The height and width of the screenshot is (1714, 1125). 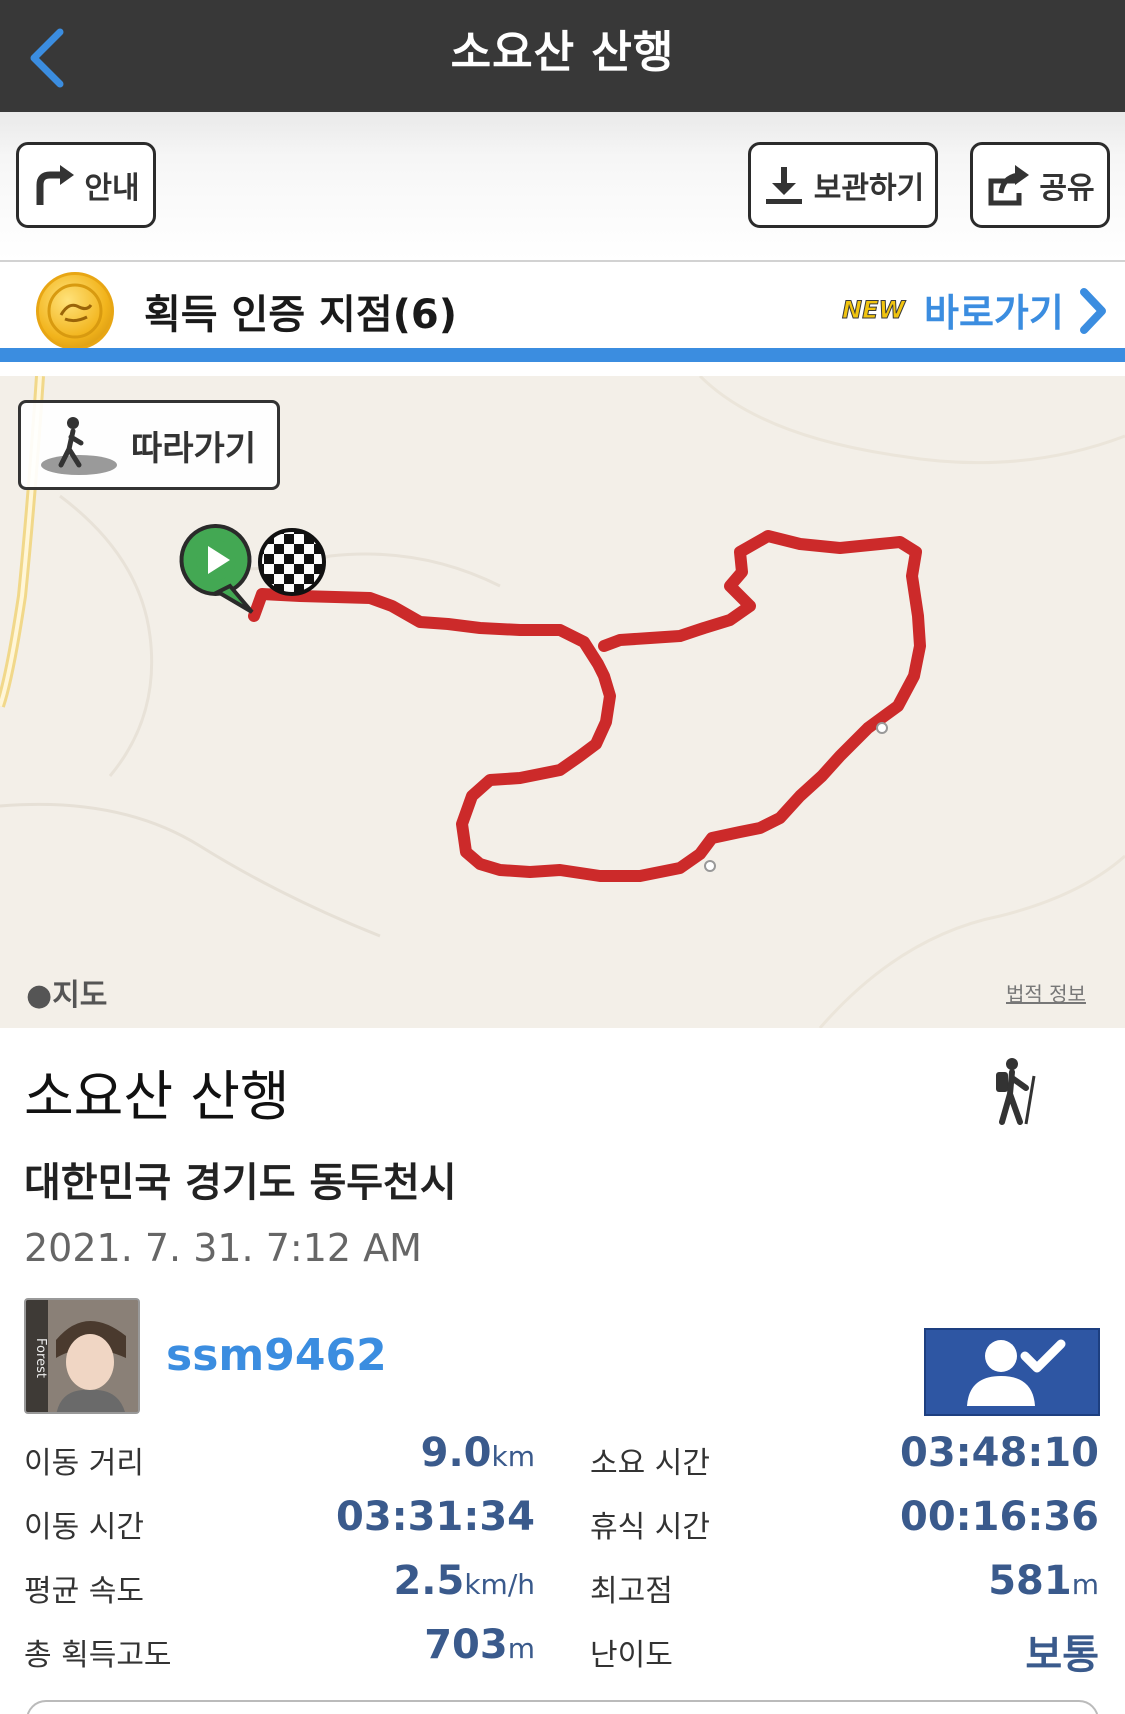 I want to click on stat-value-difficulty: 보통, so click(x=1062, y=1655).